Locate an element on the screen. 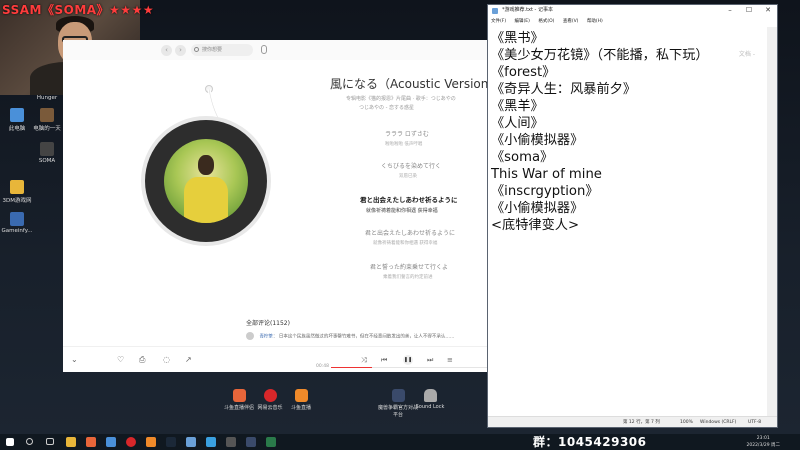 The height and width of the screenshot is (450, 800). computer-icon is located at coordinates (17, 115).